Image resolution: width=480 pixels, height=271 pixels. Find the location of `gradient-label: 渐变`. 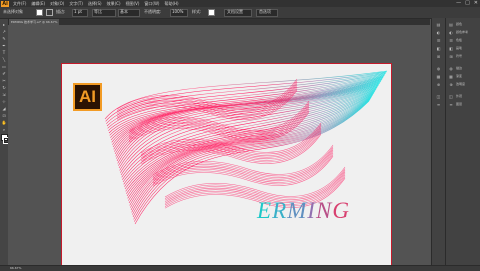

gradient-label: 渐变 is located at coordinates (467, 76).